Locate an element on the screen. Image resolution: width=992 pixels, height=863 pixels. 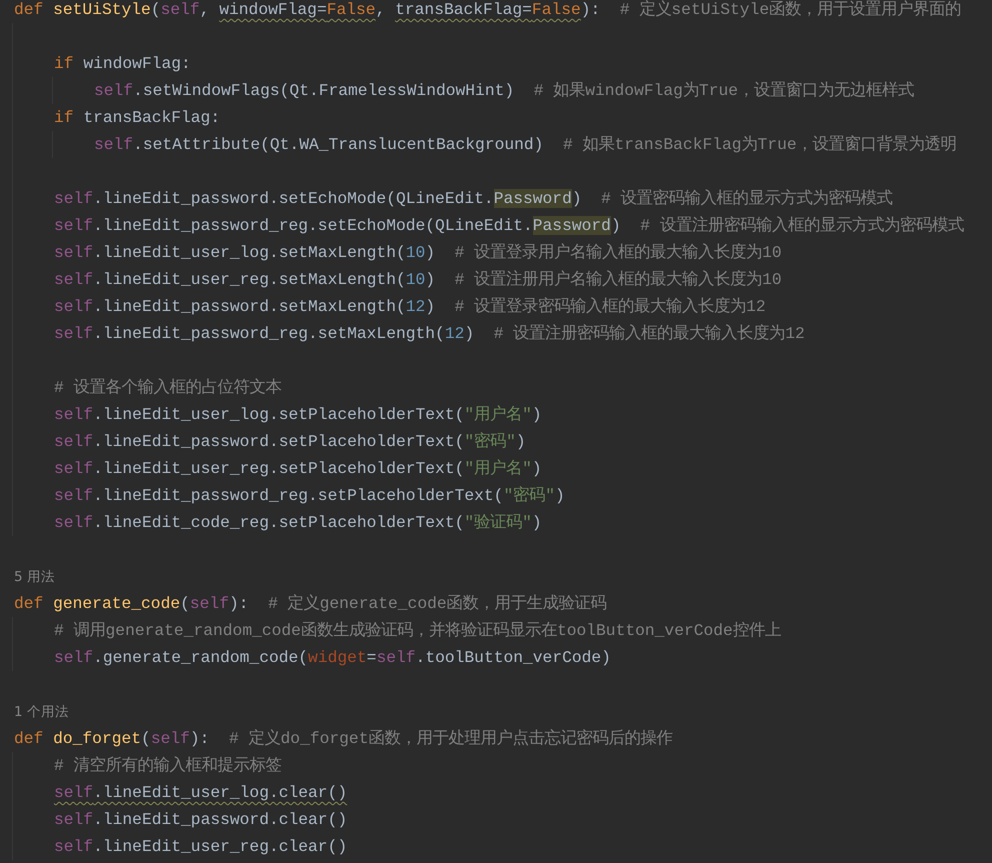
code-line: self.lineEdit_password_reg.setEchoMode(QLineEdit.Password) # 设置注册密码输入框的显示方式为密码模式 is located at coordinates (509, 225).